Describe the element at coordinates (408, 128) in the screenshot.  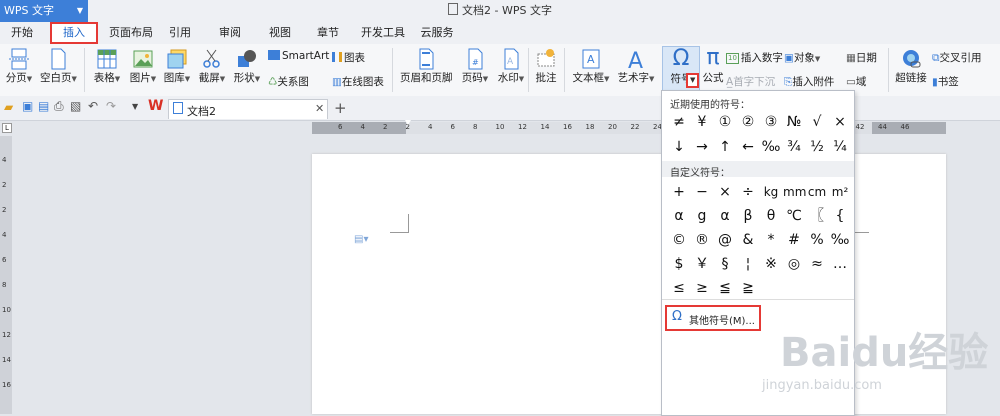
I see `indent-marker` at that location.